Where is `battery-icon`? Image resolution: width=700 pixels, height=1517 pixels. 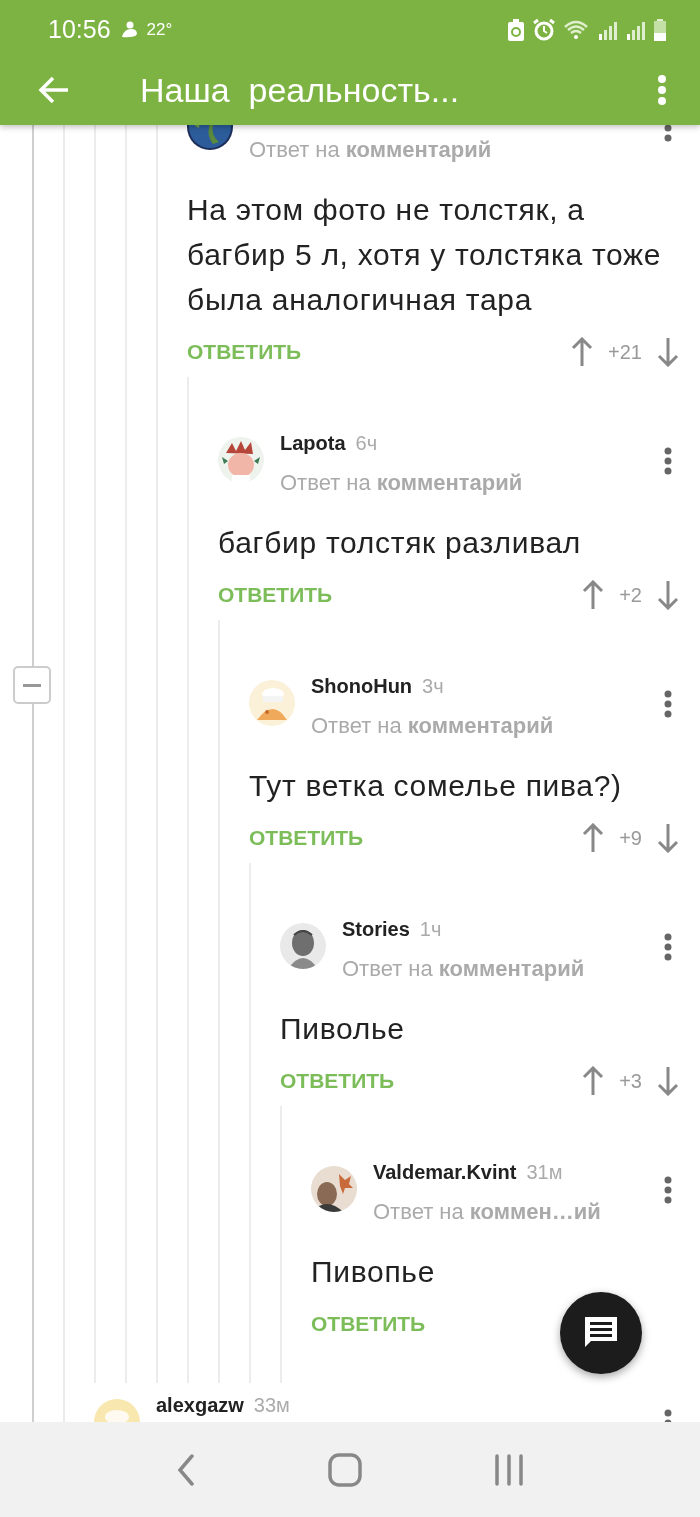 battery-icon is located at coordinates (660, 29).